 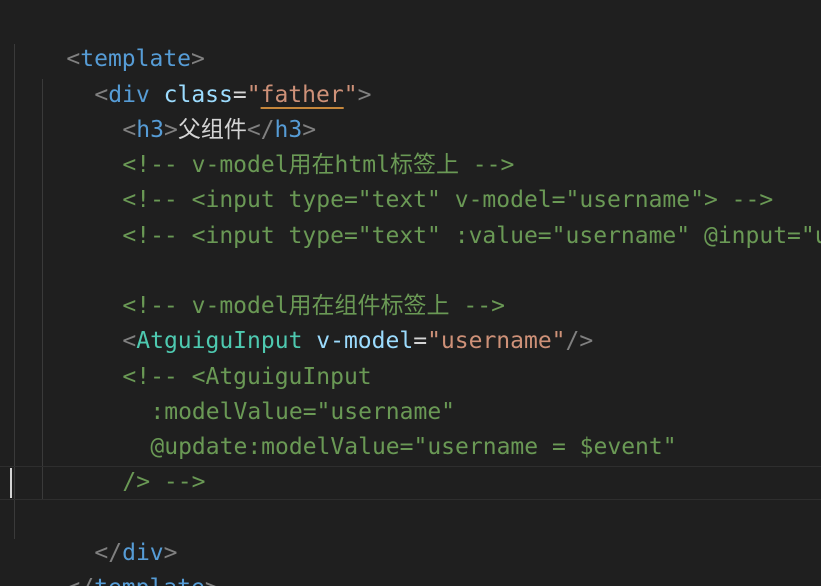 What do you see at coordinates (11, 483) in the screenshot?
I see `text-cursor` at bounding box center [11, 483].